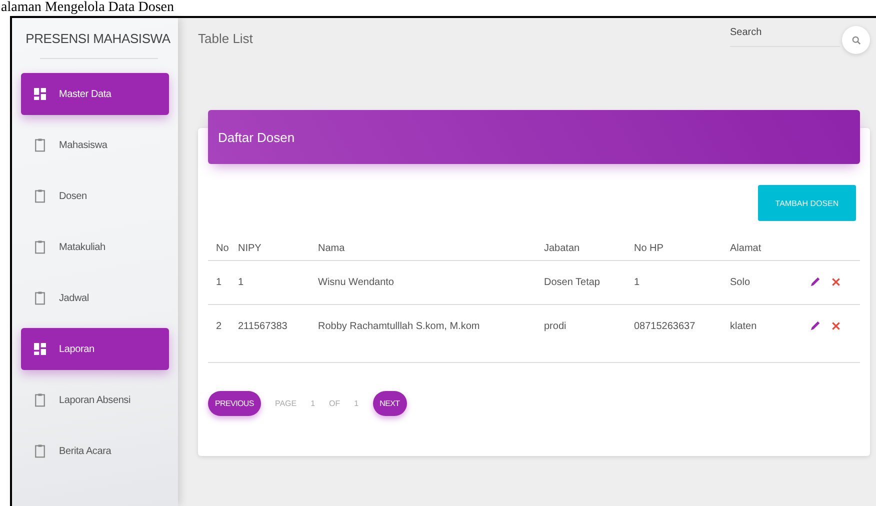 This screenshot has height=506, width=876. Describe the element at coordinates (95, 349) in the screenshot. I see `sidebar-item: Laporan` at that location.